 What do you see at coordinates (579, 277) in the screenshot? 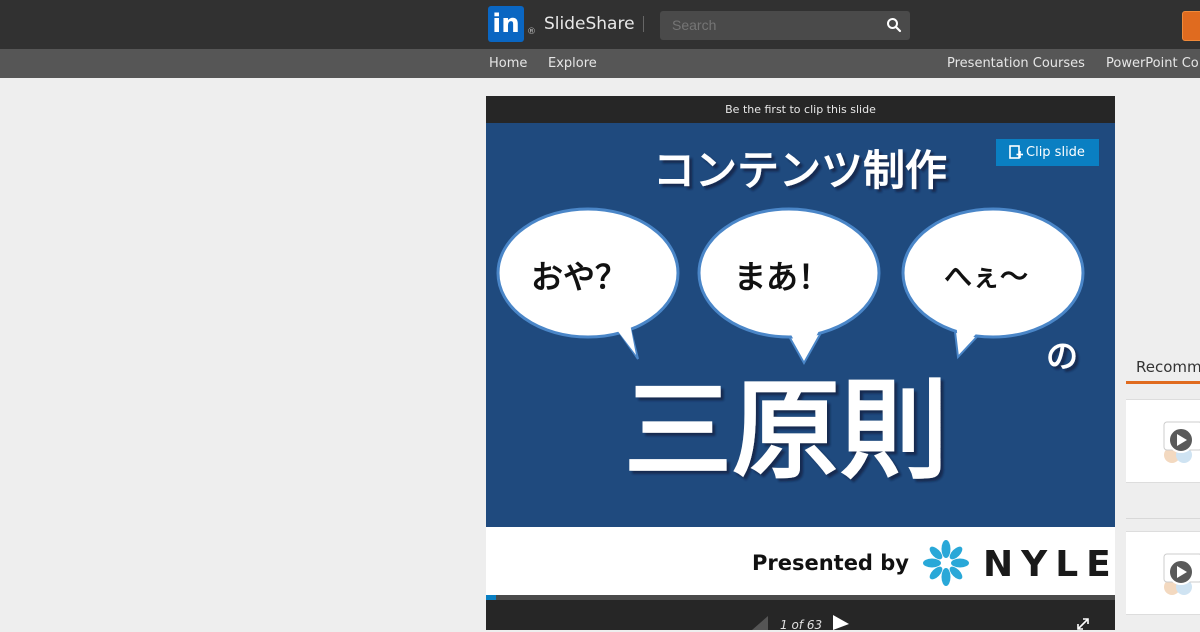
I see `bubble-text-1: おや？` at bounding box center [579, 277].